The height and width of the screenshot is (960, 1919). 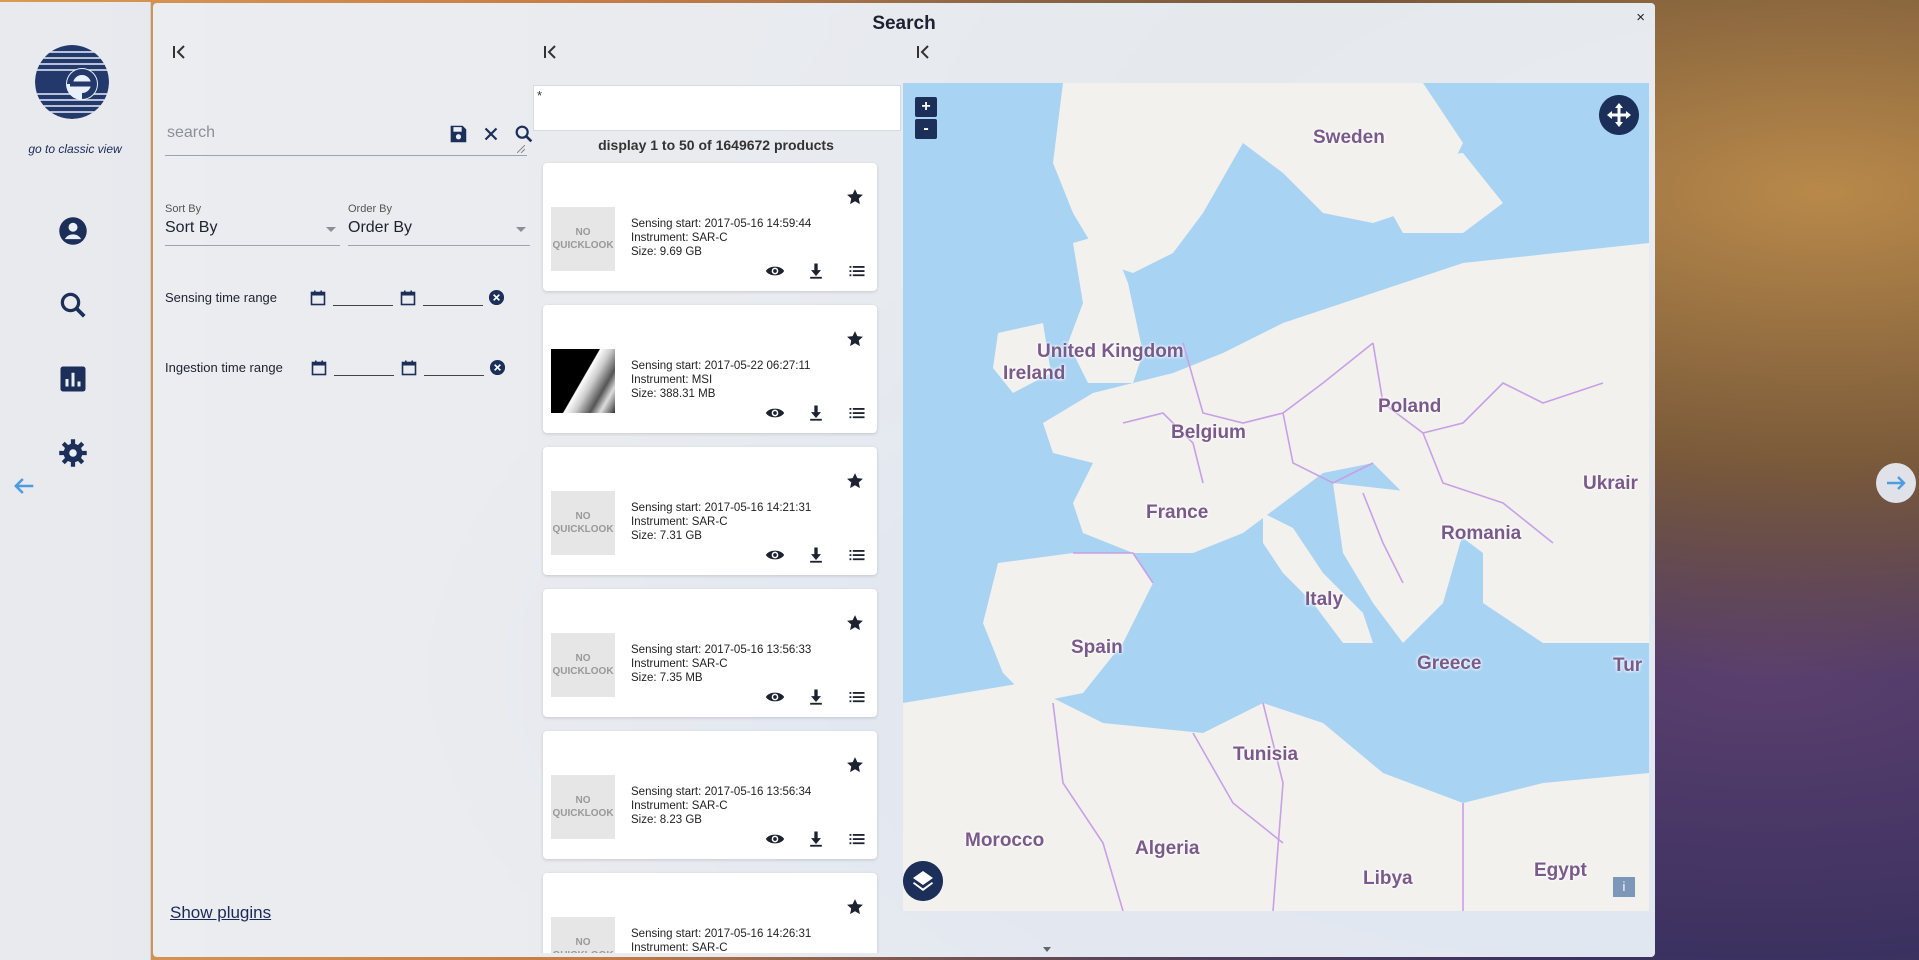 I want to click on map-label: Ireland, so click(x=1034, y=373).